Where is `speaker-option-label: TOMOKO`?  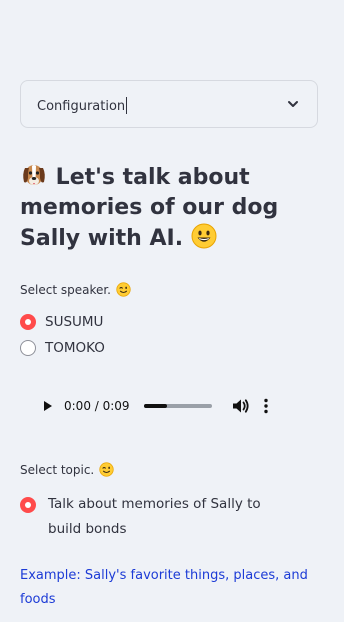
speaker-option-label: TOMOKO is located at coordinates (75, 348).